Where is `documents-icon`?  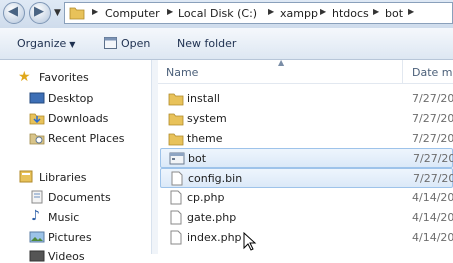
documents-icon is located at coordinates (37, 197).